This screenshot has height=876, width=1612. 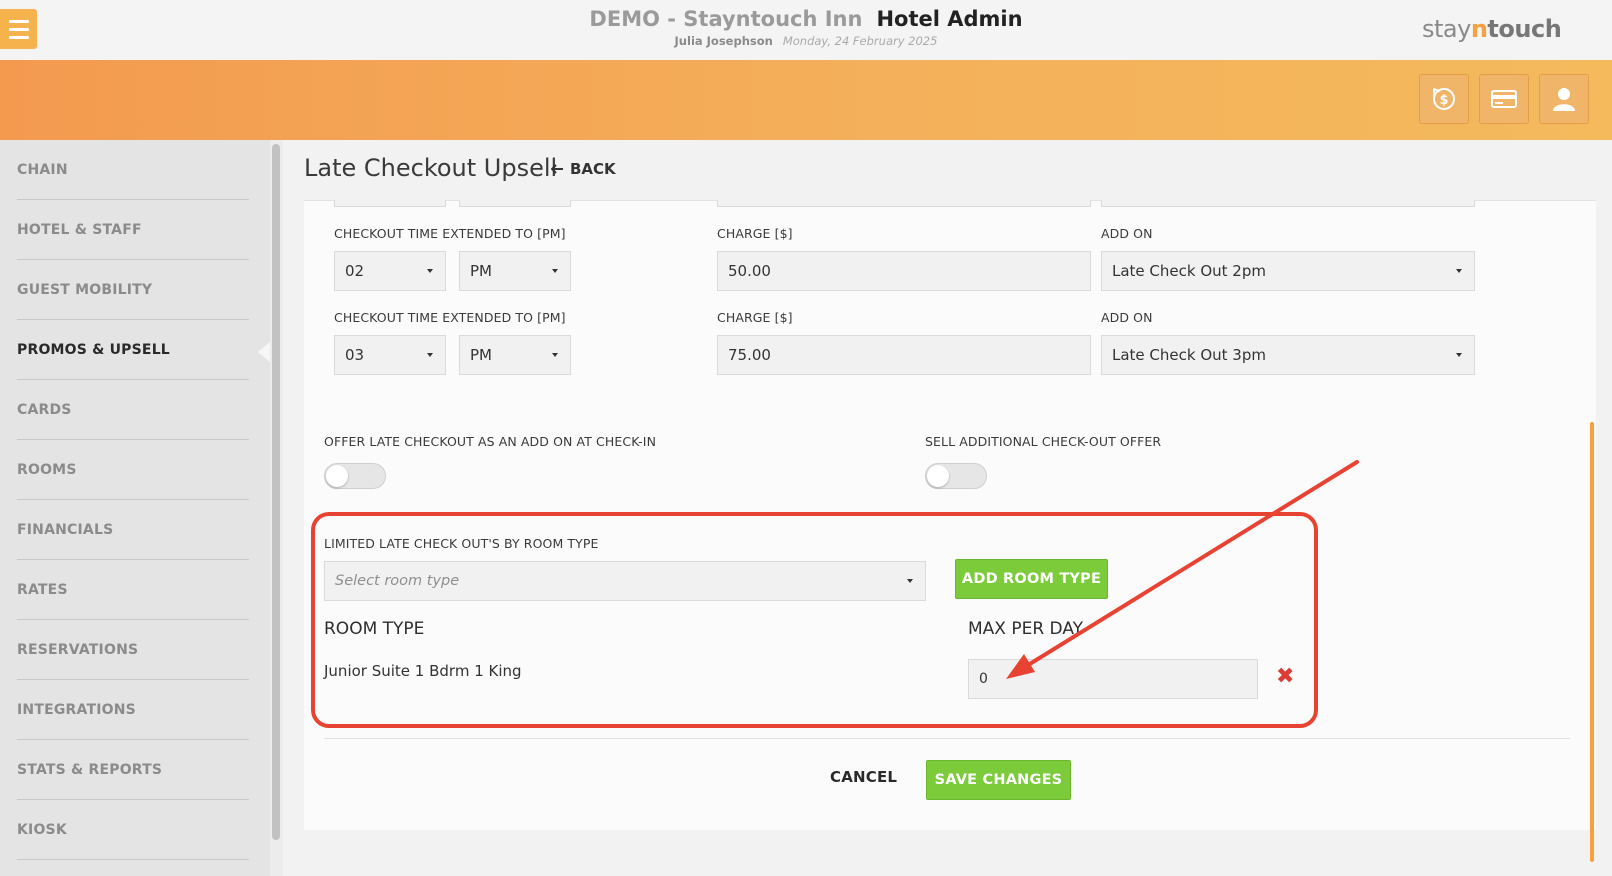 I want to click on previous-hour-select, so click(x=390, y=203).